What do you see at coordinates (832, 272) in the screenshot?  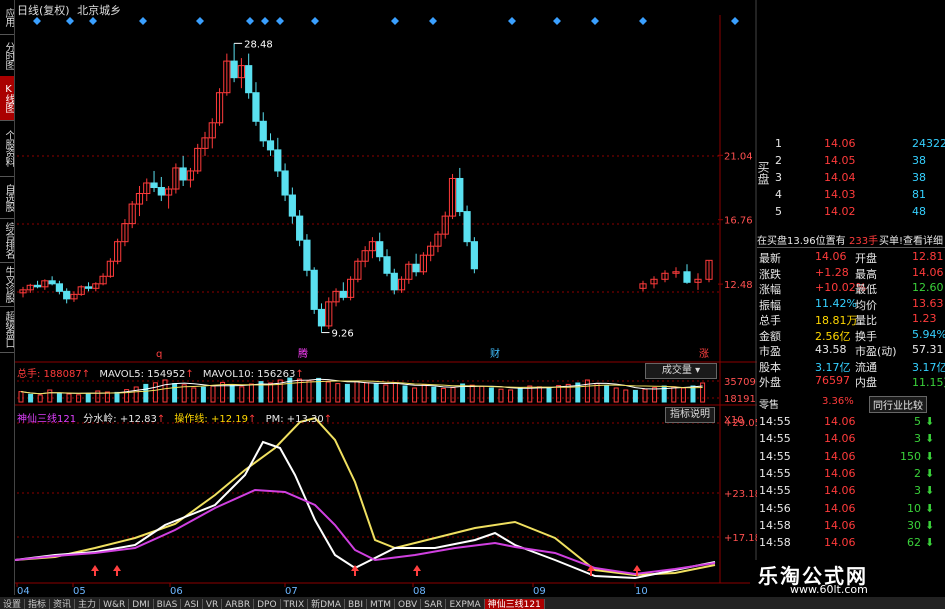 I see `quote-value: +1.28` at bounding box center [832, 272].